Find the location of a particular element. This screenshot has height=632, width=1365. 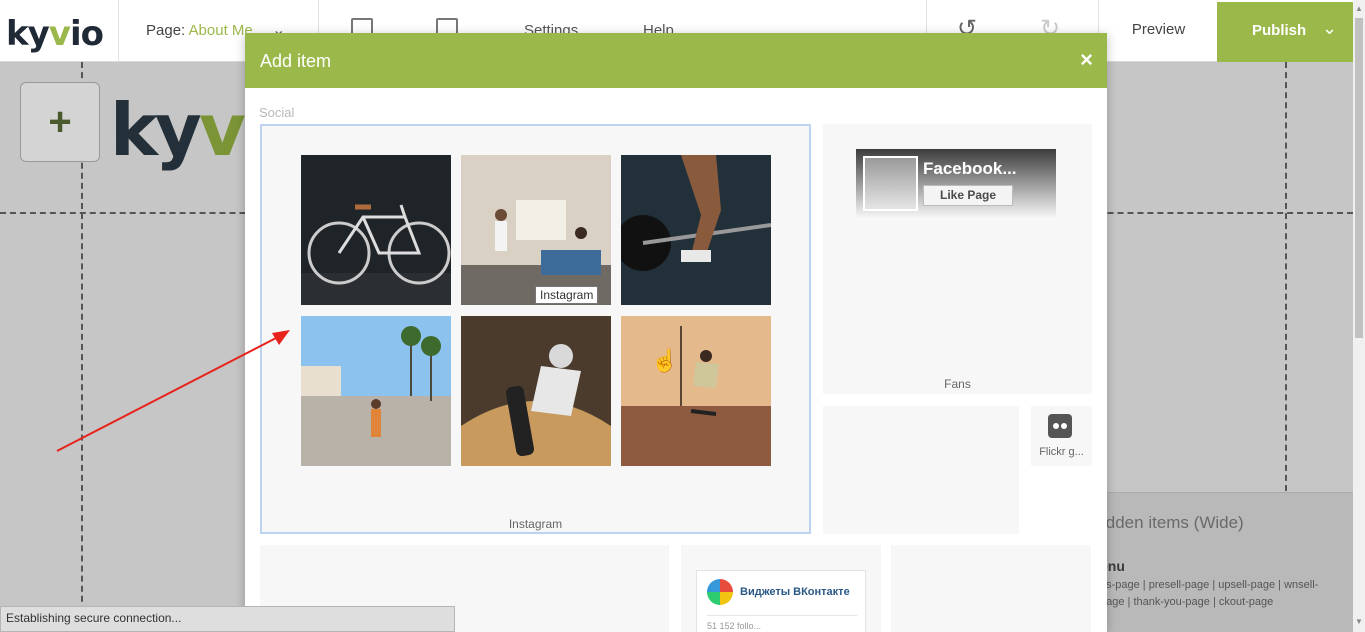

instagram-tooltip: Instagram is located at coordinates (567, 295).